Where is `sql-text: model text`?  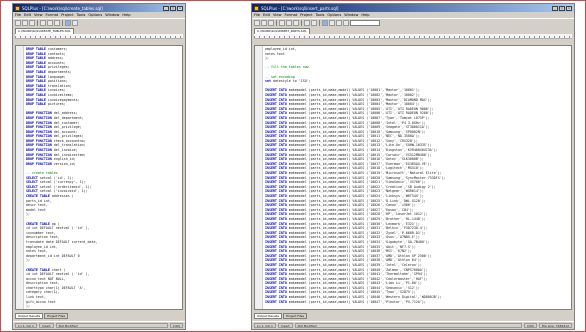
sql-text: model text is located at coordinates (36, 209).